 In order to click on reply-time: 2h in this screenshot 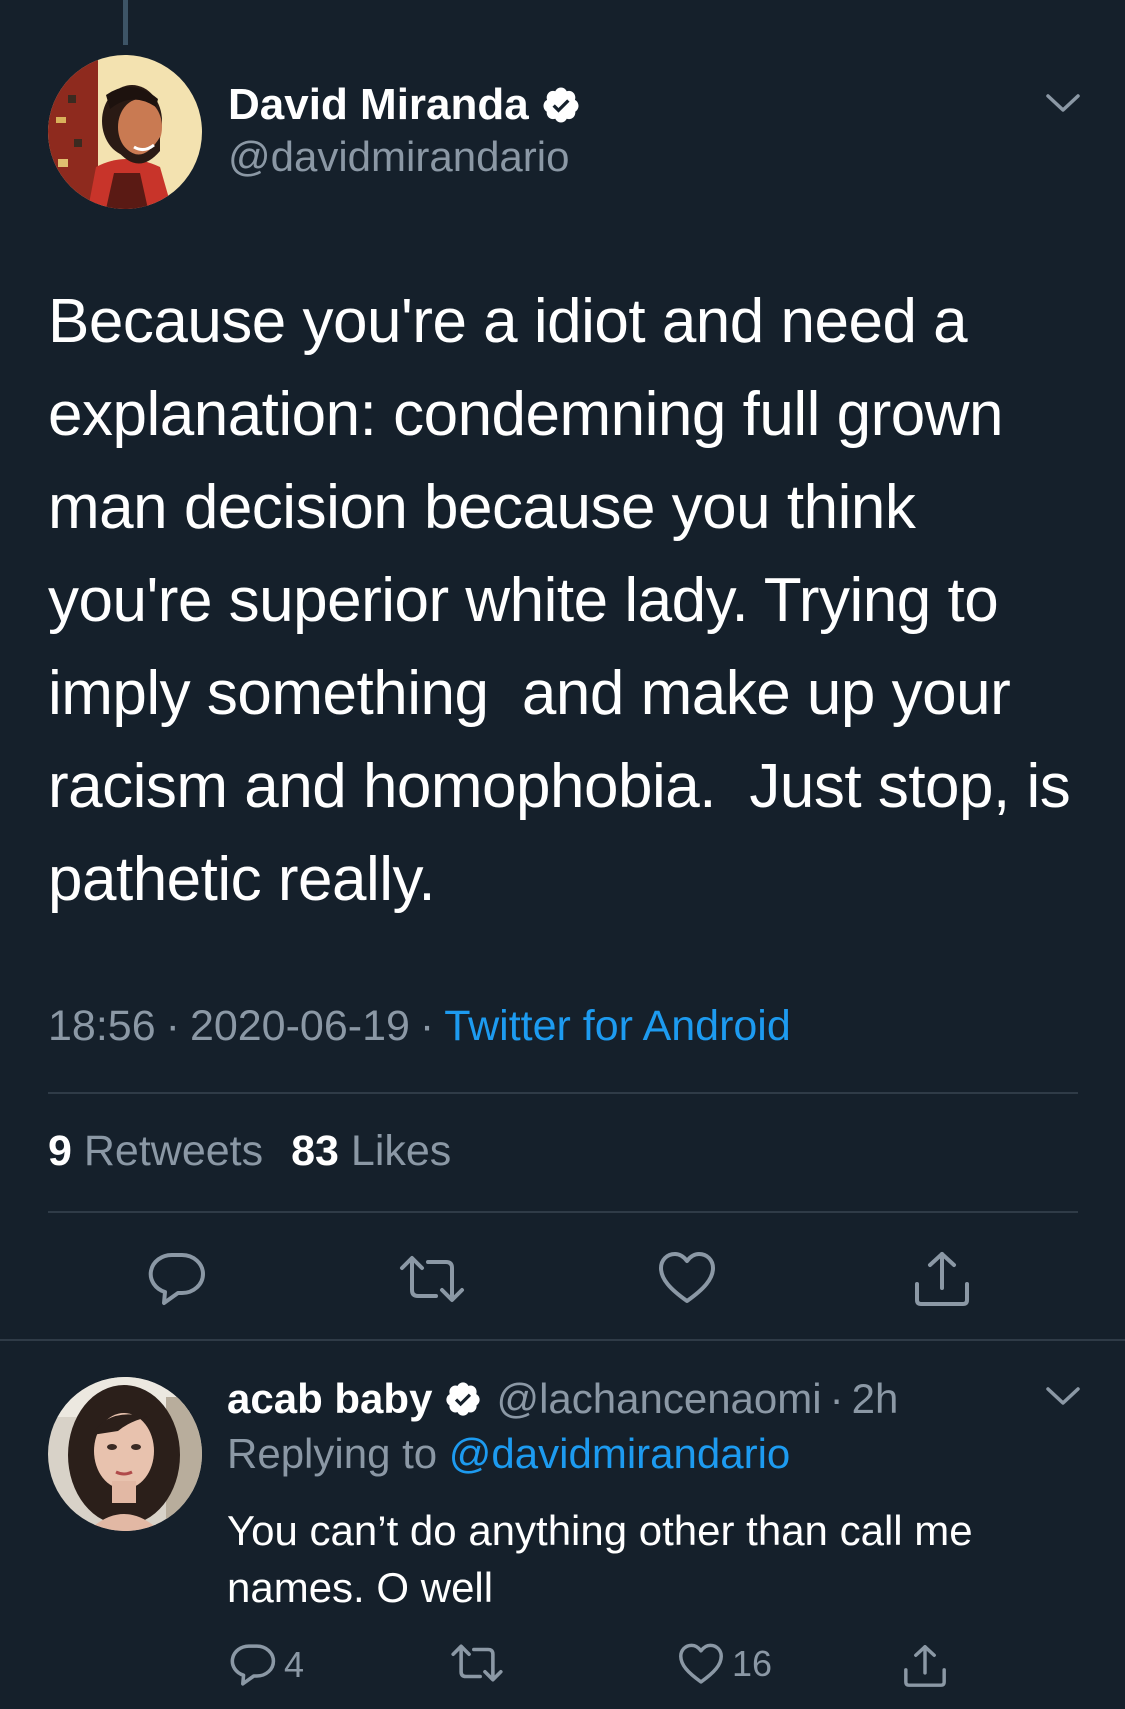, I will do `click(875, 1399)`.